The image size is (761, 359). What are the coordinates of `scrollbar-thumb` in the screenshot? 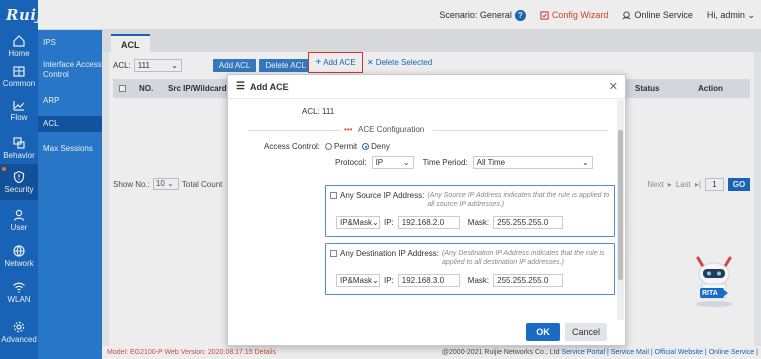 It's located at (620, 205).